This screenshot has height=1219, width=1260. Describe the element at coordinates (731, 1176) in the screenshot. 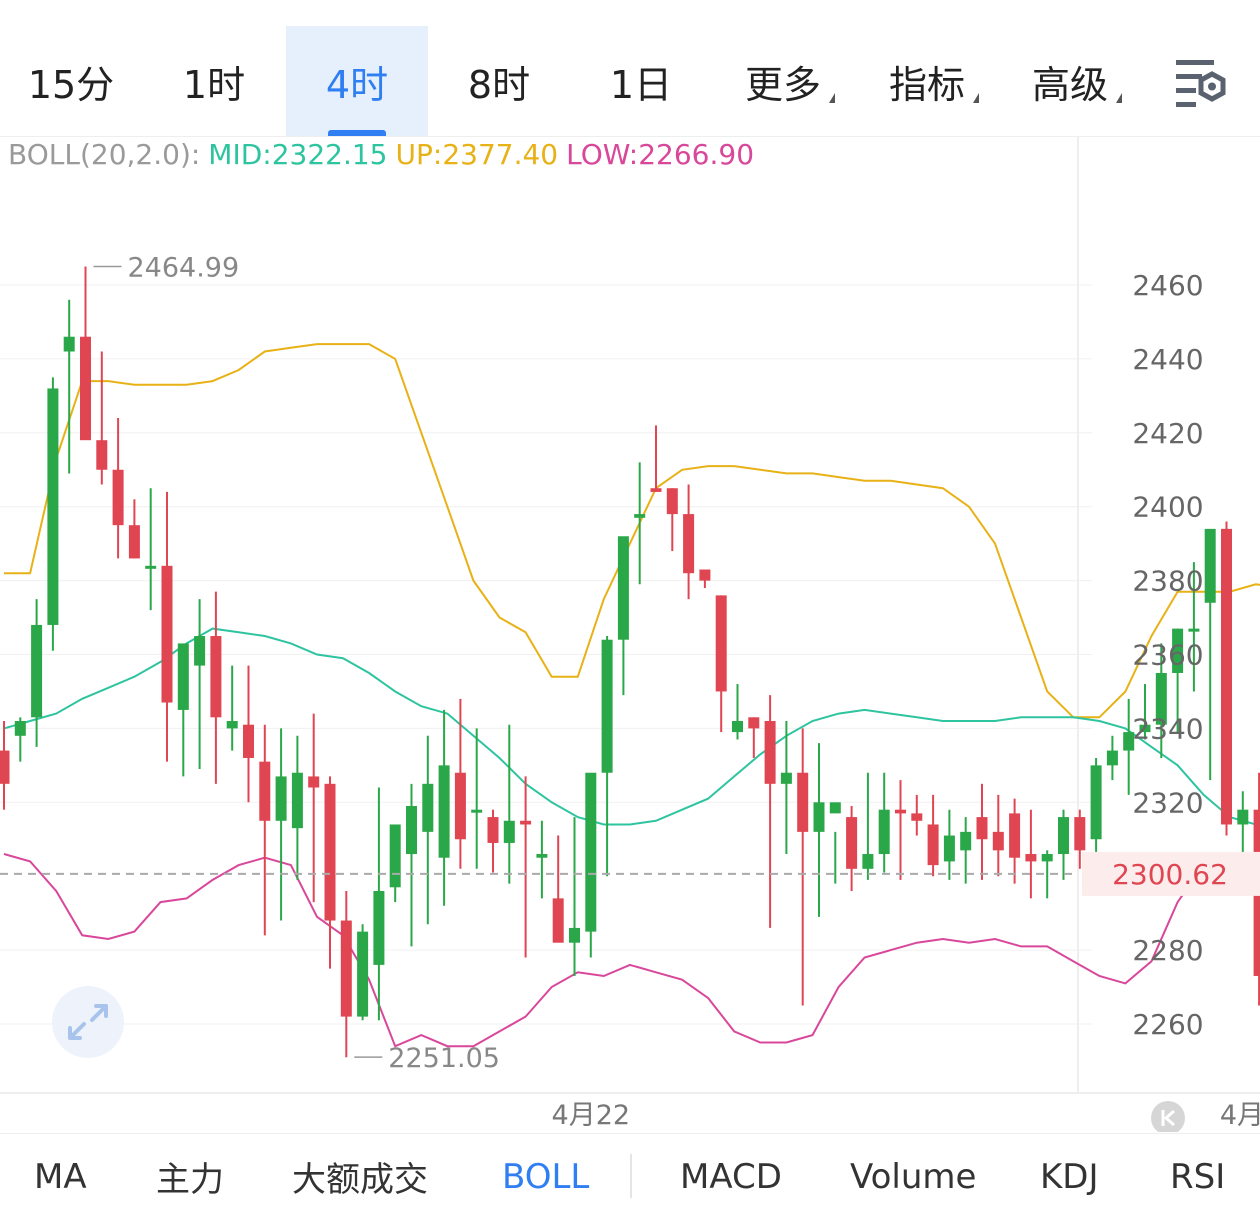

I see `indicator-macd: MACD` at that location.